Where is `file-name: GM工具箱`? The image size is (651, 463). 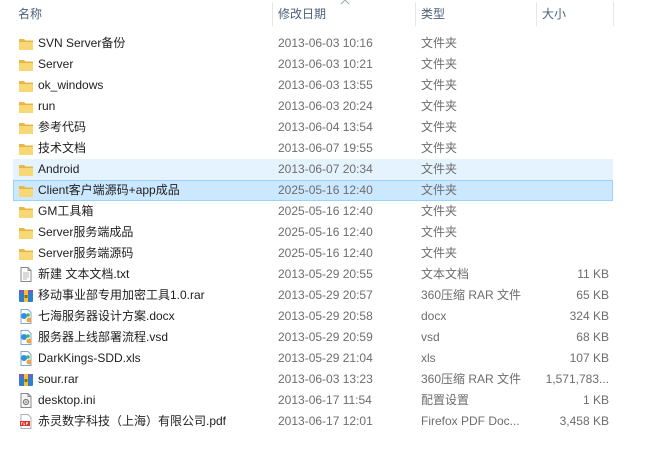
file-name: GM工具箱 is located at coordinates (155, 211).